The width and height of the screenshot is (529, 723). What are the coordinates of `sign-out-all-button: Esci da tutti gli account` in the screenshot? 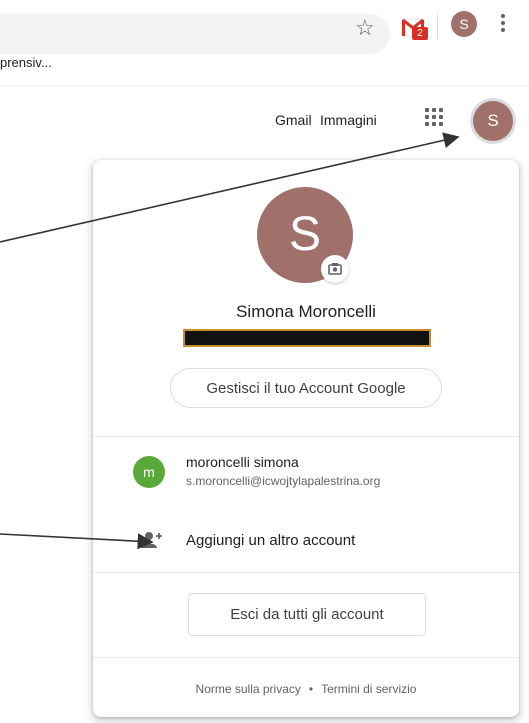 It's located at (307, 614).